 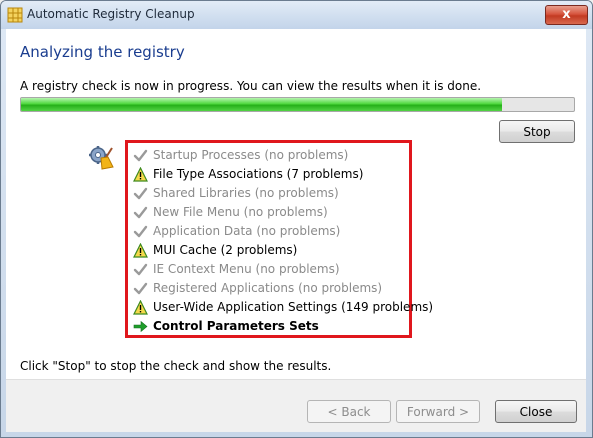 I want to click on title-bar: Automatic Registry Cleanup x, so click(x=296, y=15).